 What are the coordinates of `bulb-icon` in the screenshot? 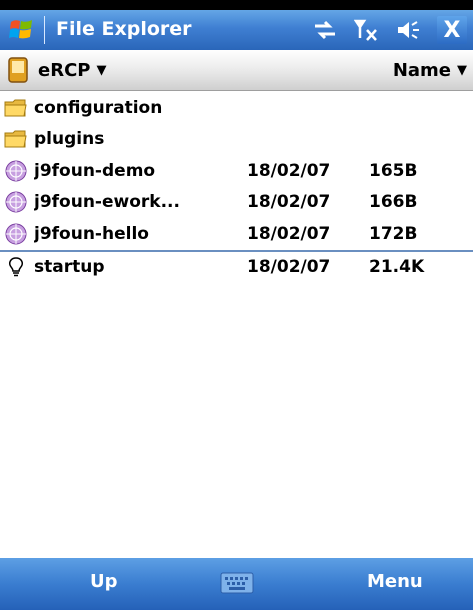 It's located at (16, 267).